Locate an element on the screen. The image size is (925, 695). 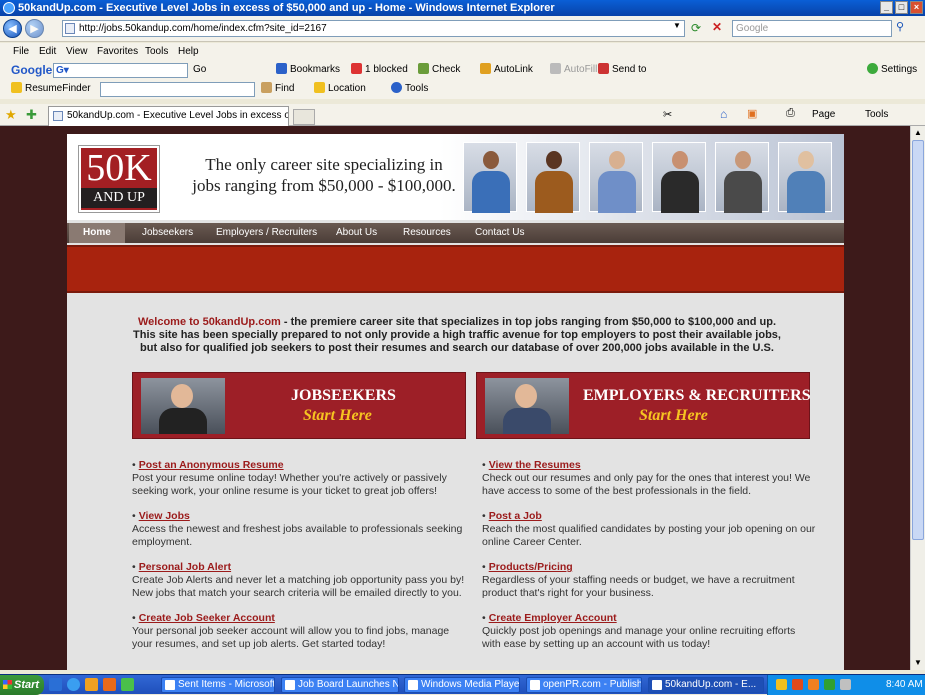
employer-account-link: Create Employer Account is located at coordinates (553, 618).